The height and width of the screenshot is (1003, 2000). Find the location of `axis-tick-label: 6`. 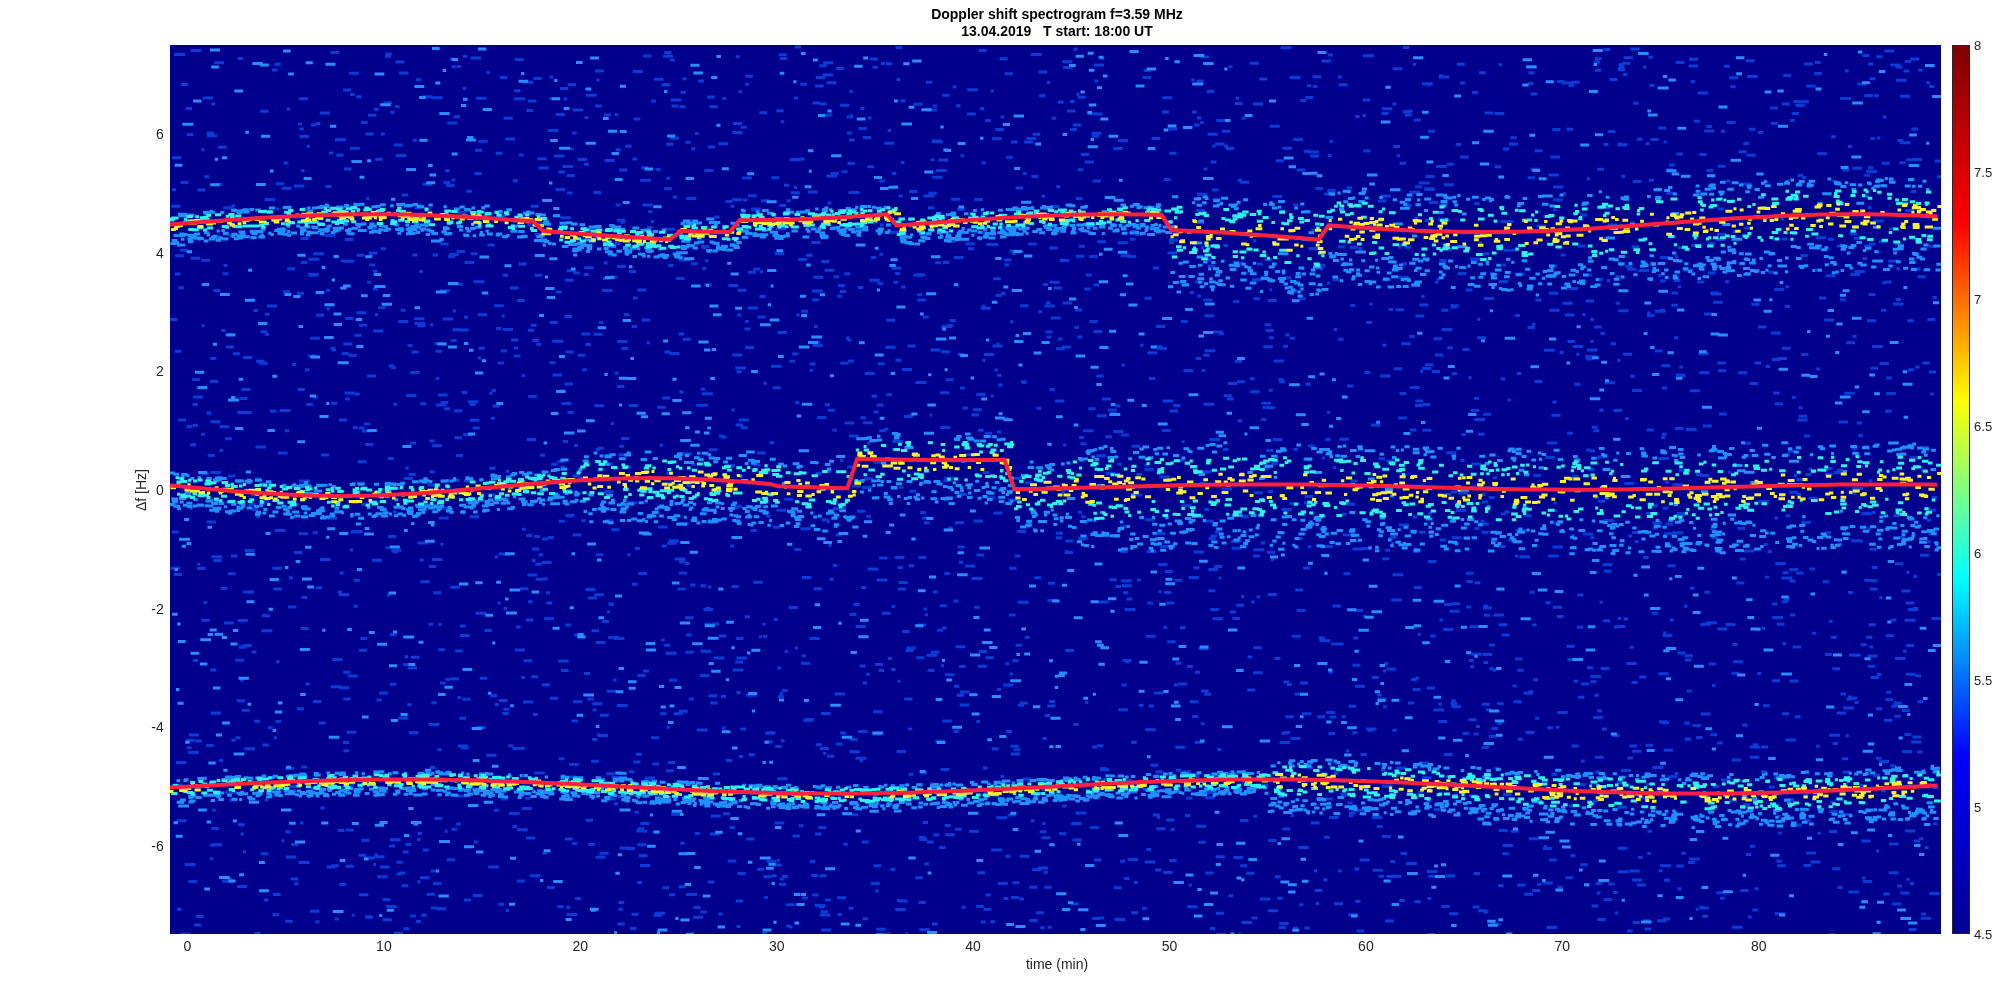

axis-tick-label: 6 is located at coordinates (159, 134).